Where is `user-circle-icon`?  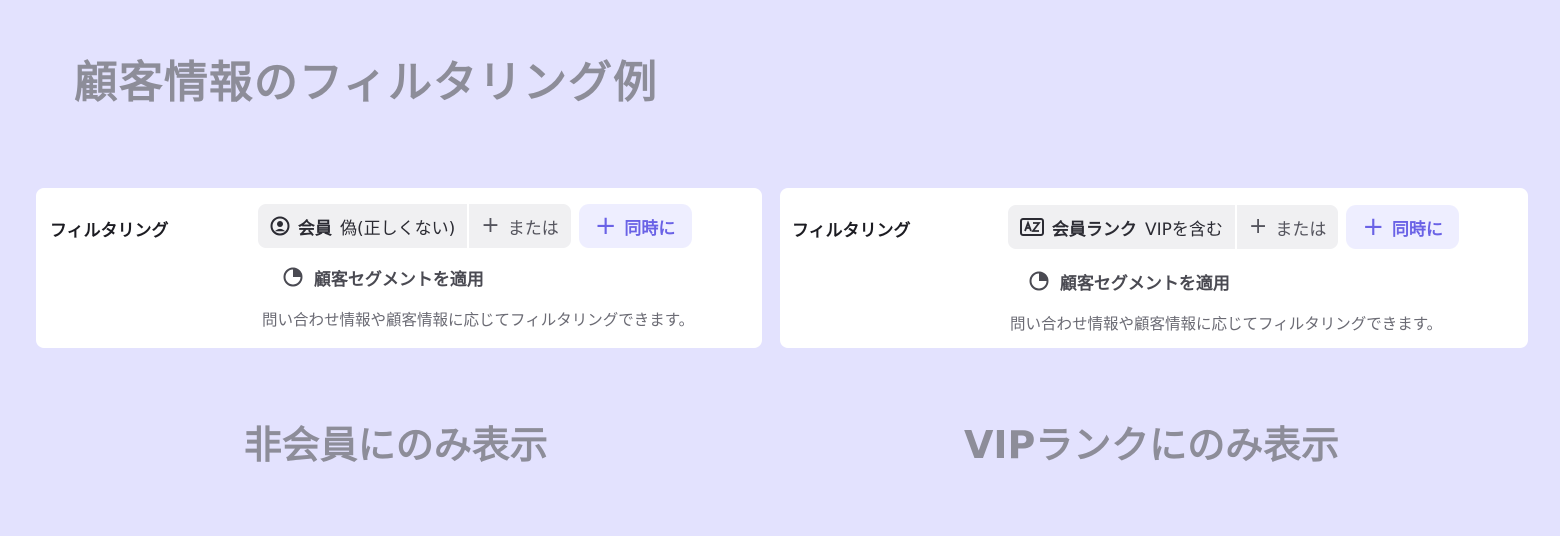 user-circle-icon is located at coordinates (280, 226).